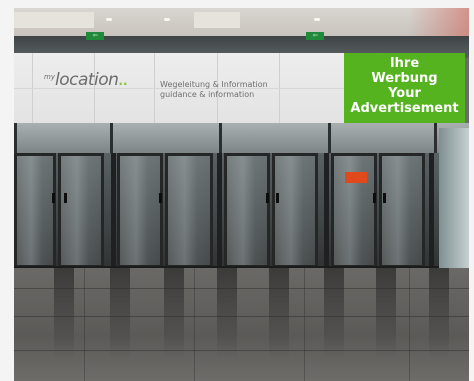 The height and width of the screenshot is (381, 474). Describe the element at coordinates (49, 77) in the screenshot. I see `logo-prefix: my` at that location.